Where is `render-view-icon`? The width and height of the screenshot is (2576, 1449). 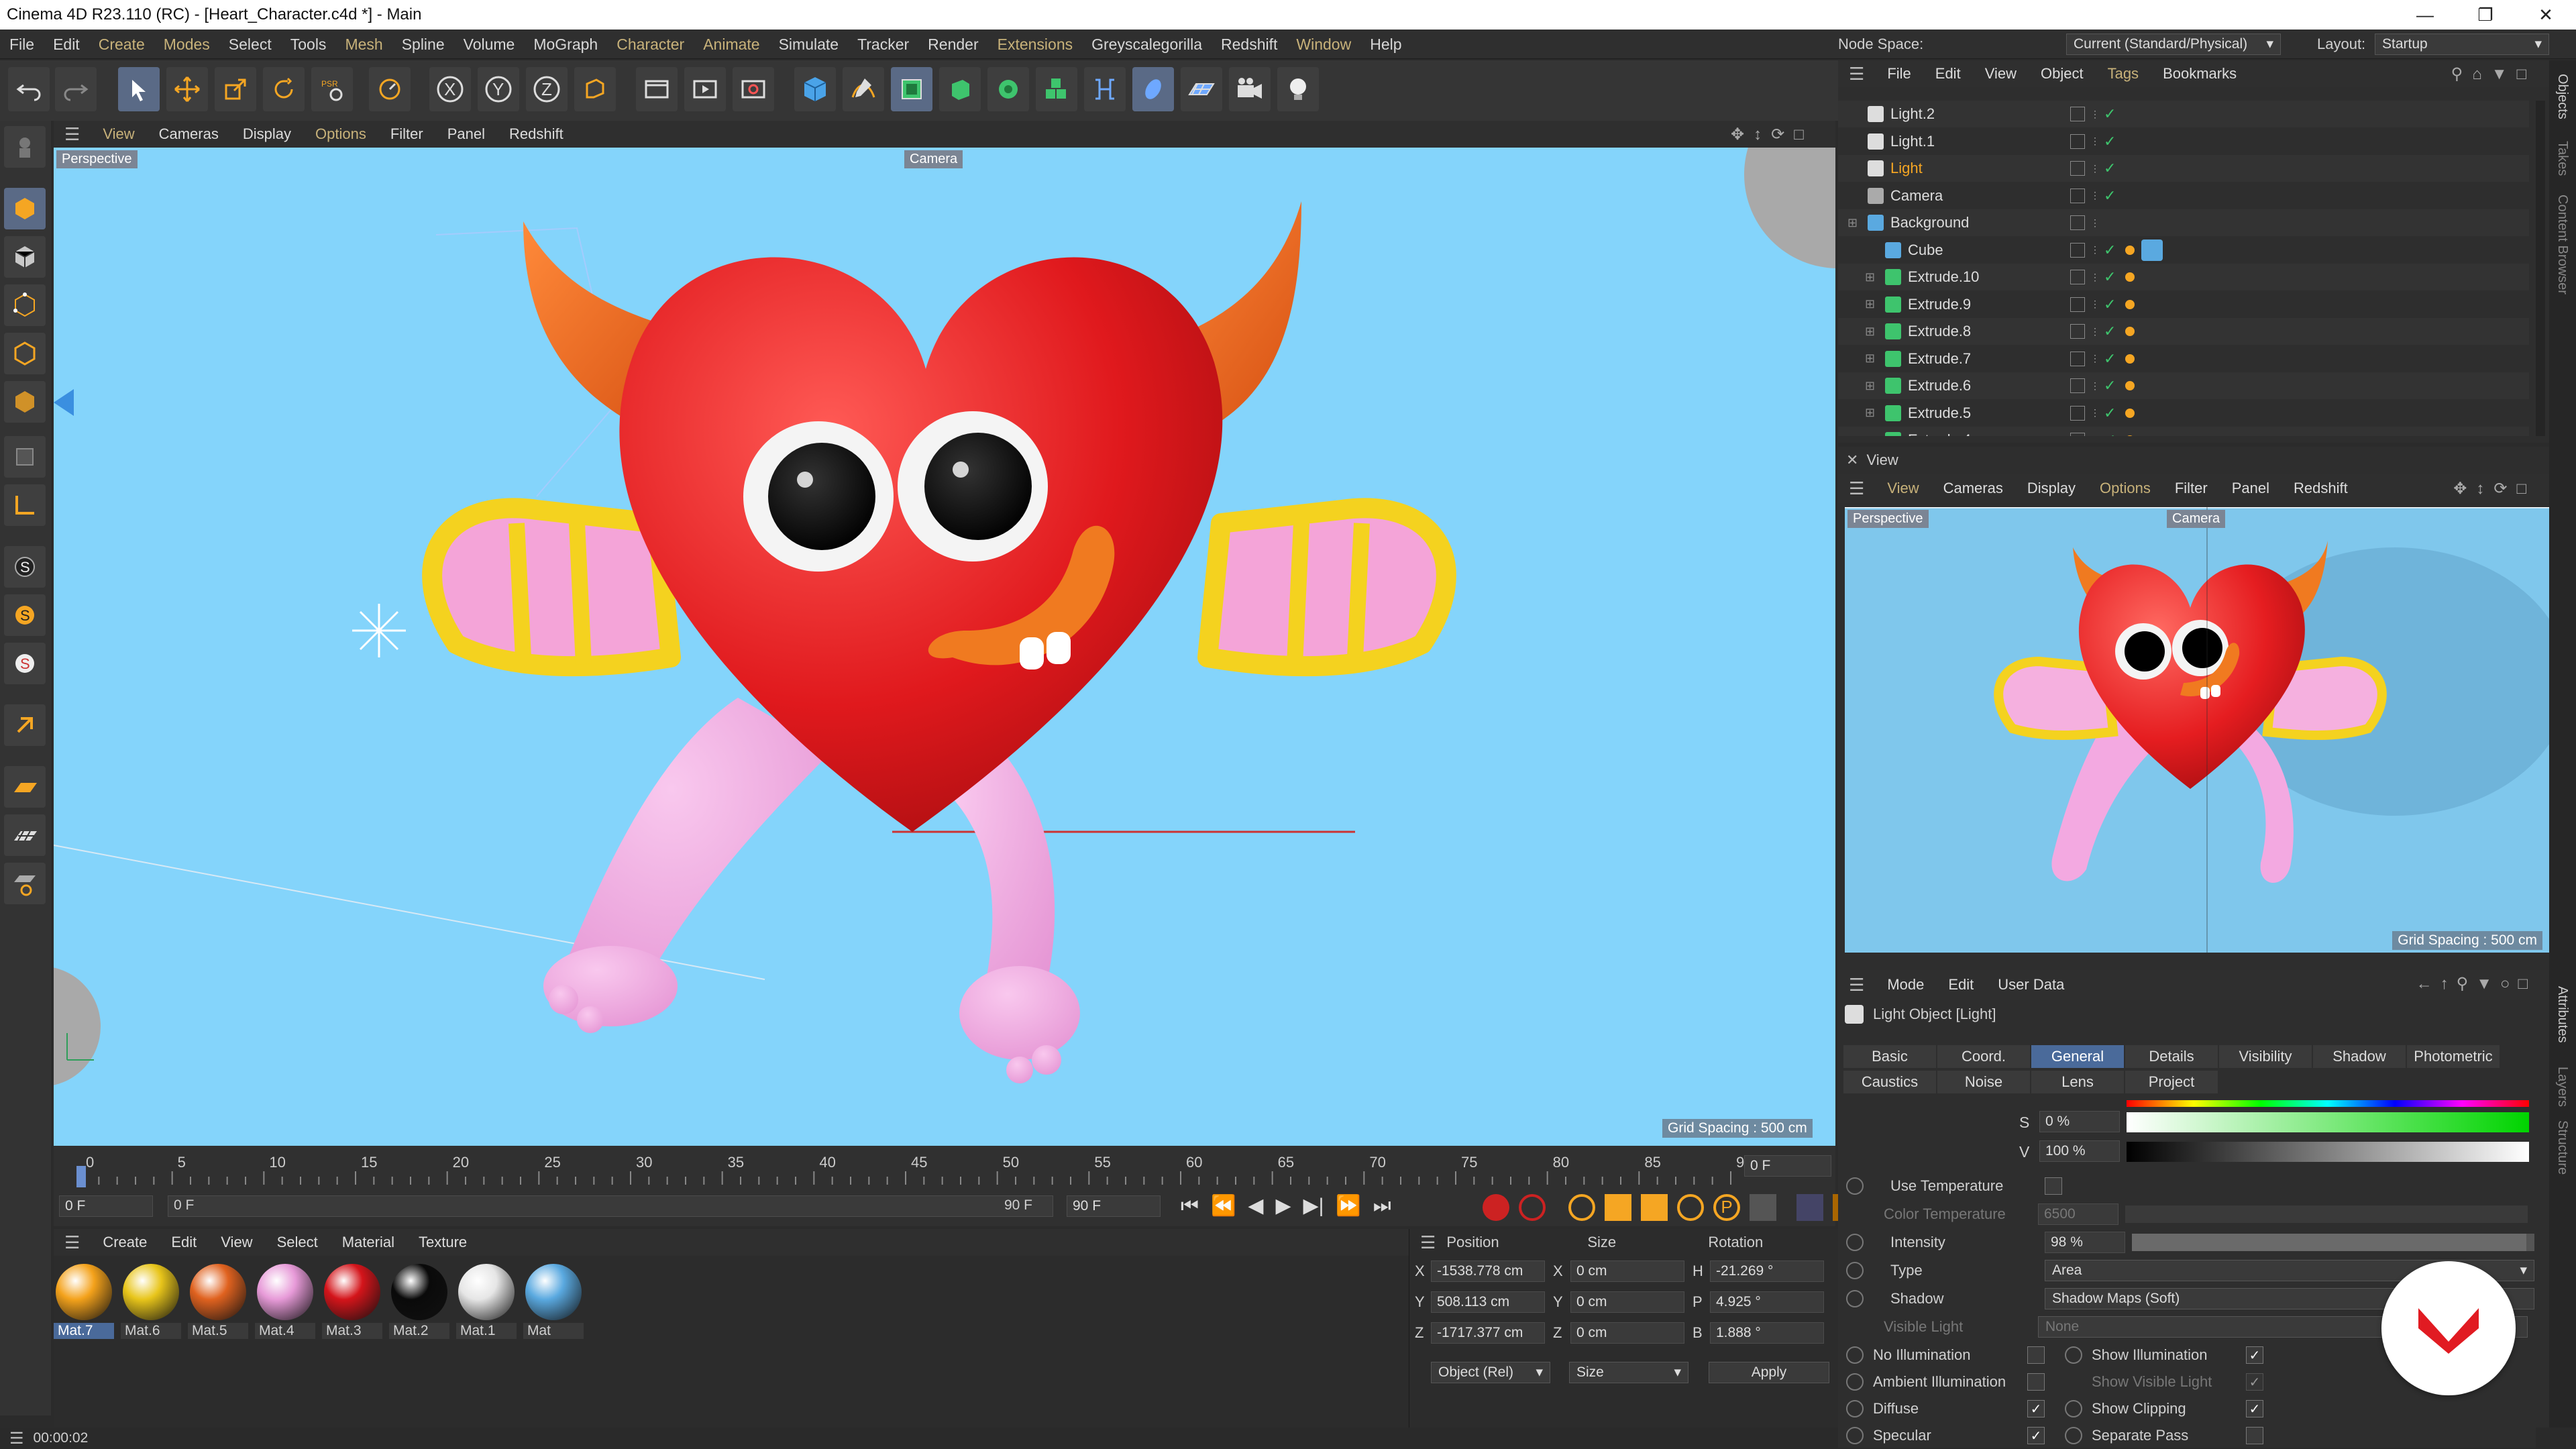 render-view-icon is located at coordinates (657, 89).